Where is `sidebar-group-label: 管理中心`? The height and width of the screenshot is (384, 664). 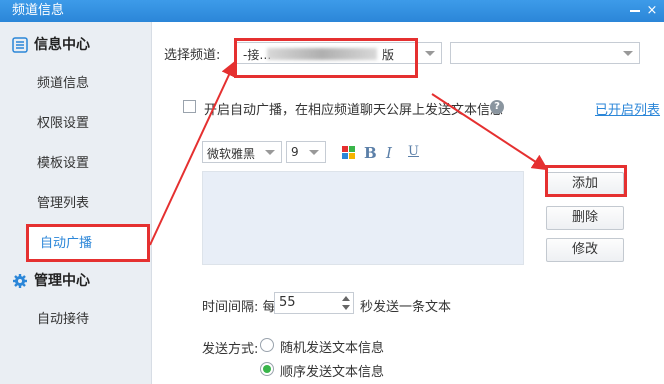
sidebar-group-label: 管理中心 is located at coordinates (62, 281).